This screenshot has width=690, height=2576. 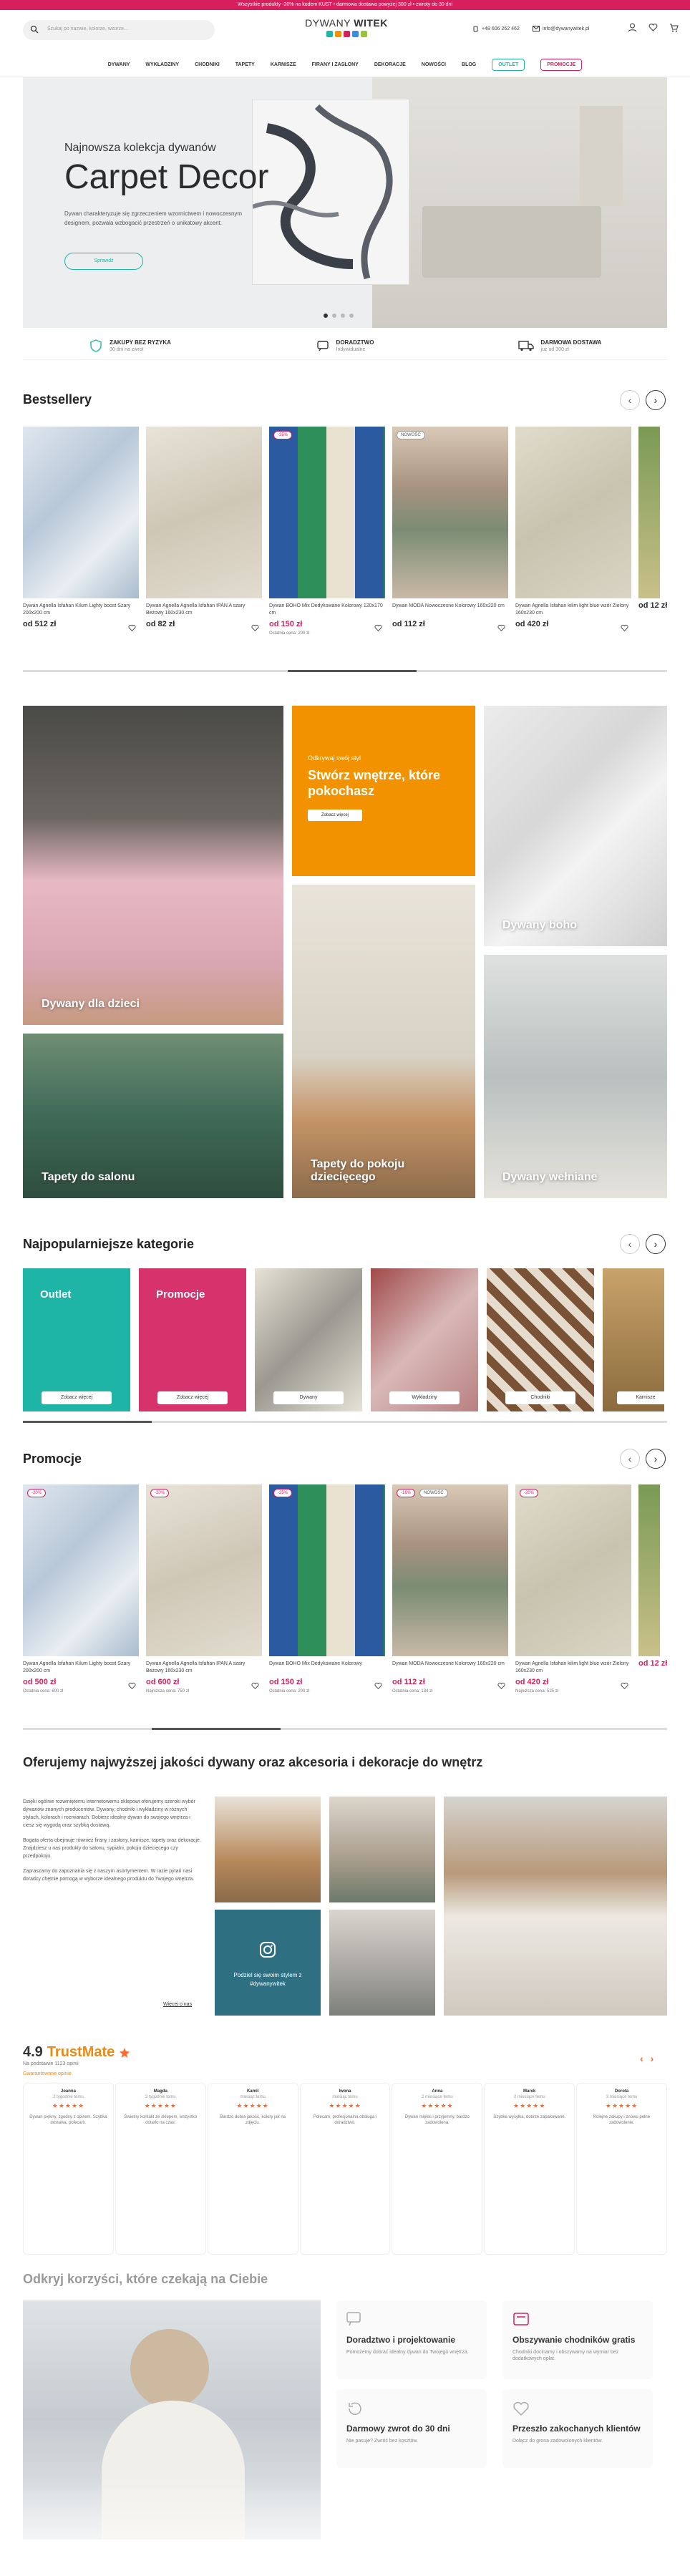 I want to click on site-logo: DYWANY WITEK, so click(x=347, y=27).